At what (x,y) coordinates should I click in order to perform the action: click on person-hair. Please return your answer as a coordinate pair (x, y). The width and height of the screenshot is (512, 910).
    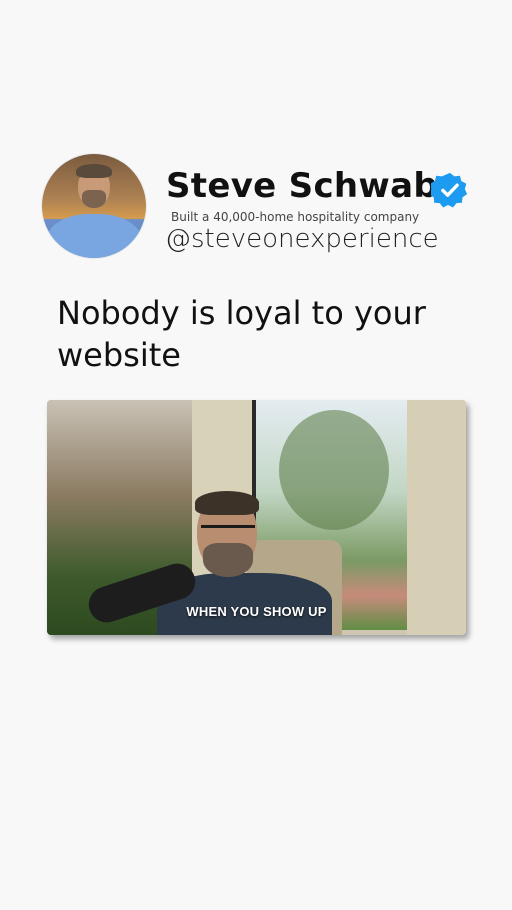
    Looking at the image, I should click on (227, 503).